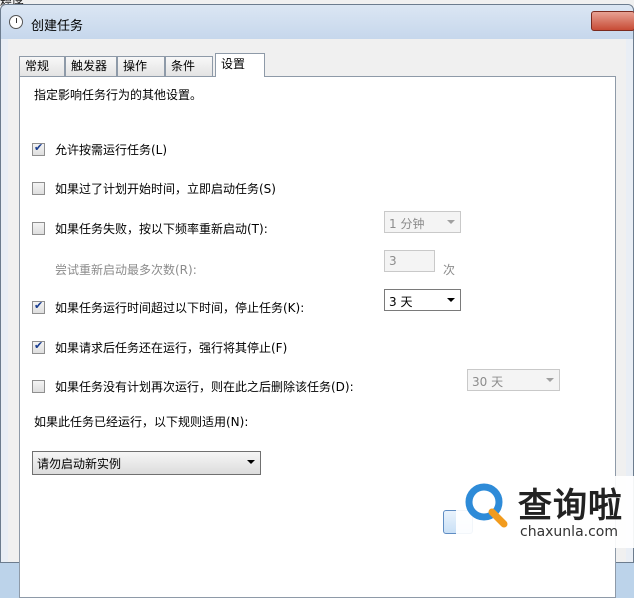 Image resolution: width=634 pixels, height=598 pixels. What do you see at coordinates (161, 229) in the screenshot?
I see `restart-on-fail-label: 如果任务失败，按以下频率重新启动(T):` at bounding box center [161, 229].